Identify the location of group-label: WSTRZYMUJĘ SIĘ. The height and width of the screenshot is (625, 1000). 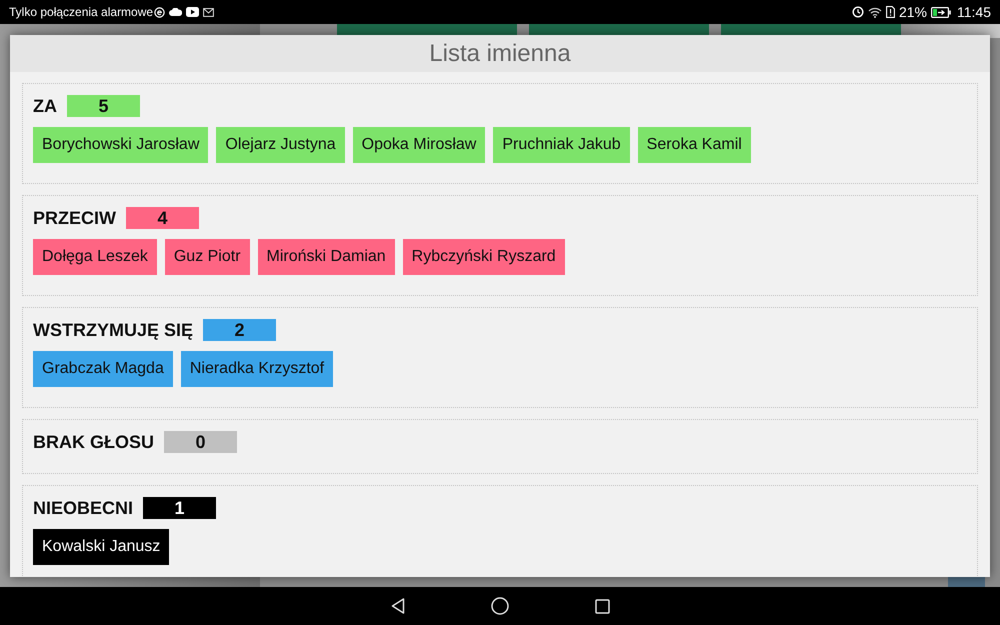
(113, 330).